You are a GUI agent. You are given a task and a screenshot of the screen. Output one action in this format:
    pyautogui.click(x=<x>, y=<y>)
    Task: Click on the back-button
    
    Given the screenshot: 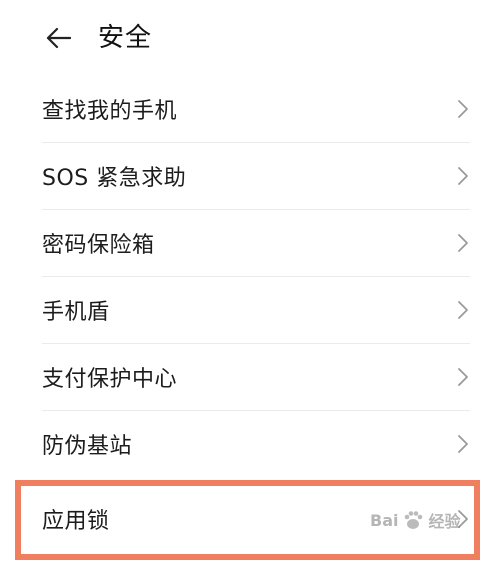 What is the action you would take?
    pyautogui.click(x=58, y=38)
    